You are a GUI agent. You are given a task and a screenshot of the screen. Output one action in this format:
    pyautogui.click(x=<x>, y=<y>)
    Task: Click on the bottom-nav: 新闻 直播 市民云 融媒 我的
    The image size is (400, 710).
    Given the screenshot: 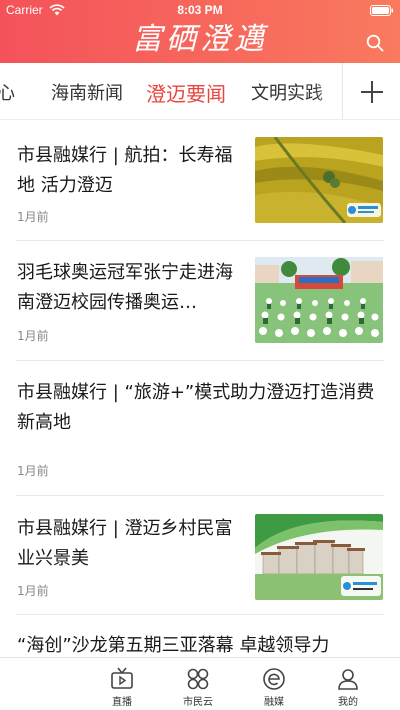 What is the action you would take?
    pyautogui.click(x=200, y=683)
    